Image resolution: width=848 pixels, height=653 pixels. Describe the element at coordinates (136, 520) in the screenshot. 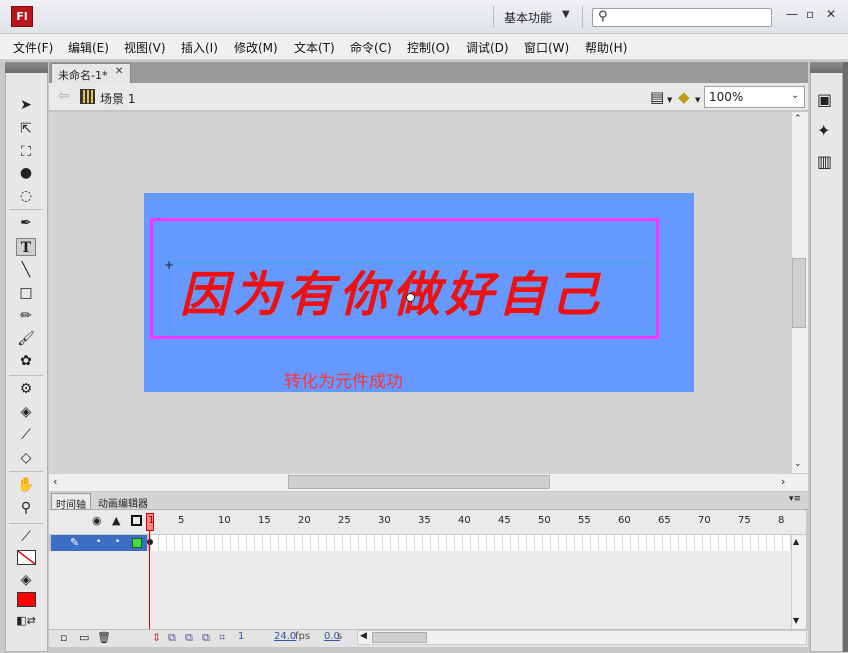

I see `outline-icon` at that location.